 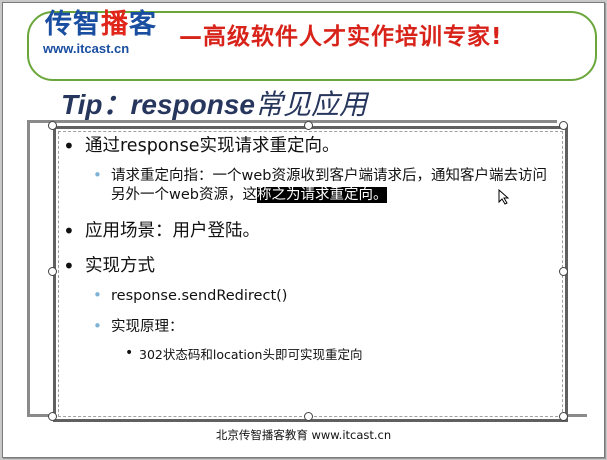 What do you see at coordinates (308, 125) in the screenshot?
I see `resize-handle-top` at bounding box center [308, 125].